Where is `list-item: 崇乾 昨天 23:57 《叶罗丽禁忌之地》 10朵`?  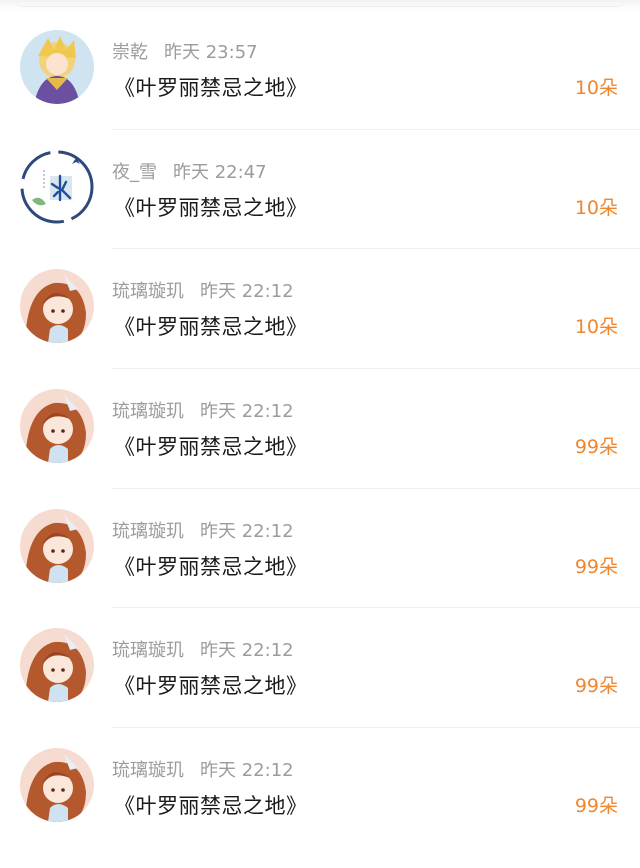 list-item: 崇乾 昨天 23:57 《叶罗丽禁忌之地》 10朵 is located at coordinates (320, 70).